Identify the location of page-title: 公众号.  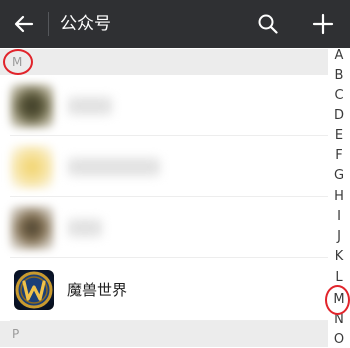
(85, 24).